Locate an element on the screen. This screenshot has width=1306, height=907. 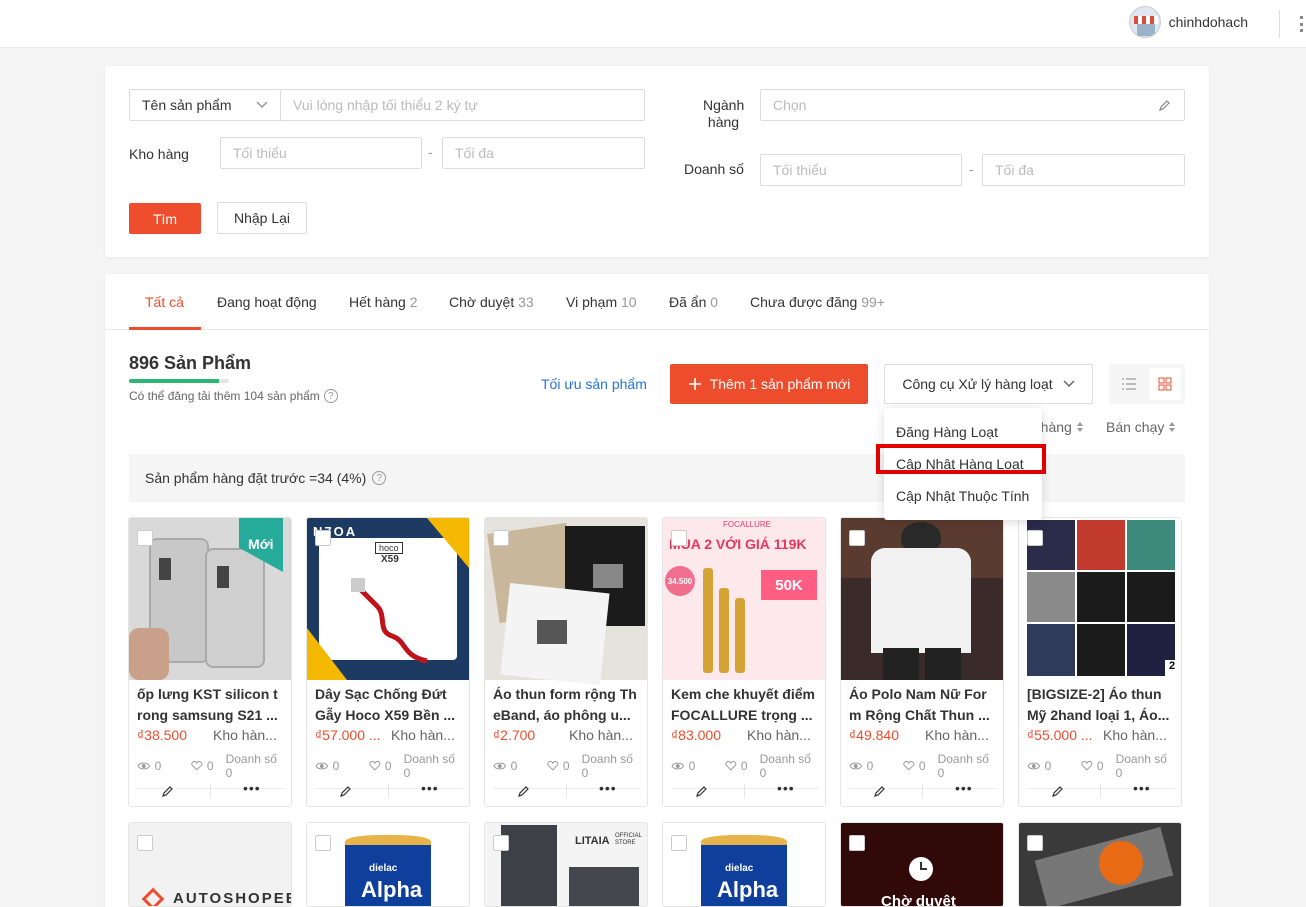
search-button: Tìm is located at coordinates (165, 218).